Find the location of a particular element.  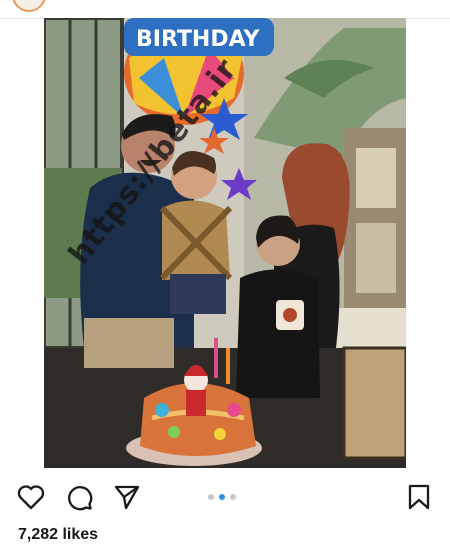

send-icon is located at coordinates (127, 497).